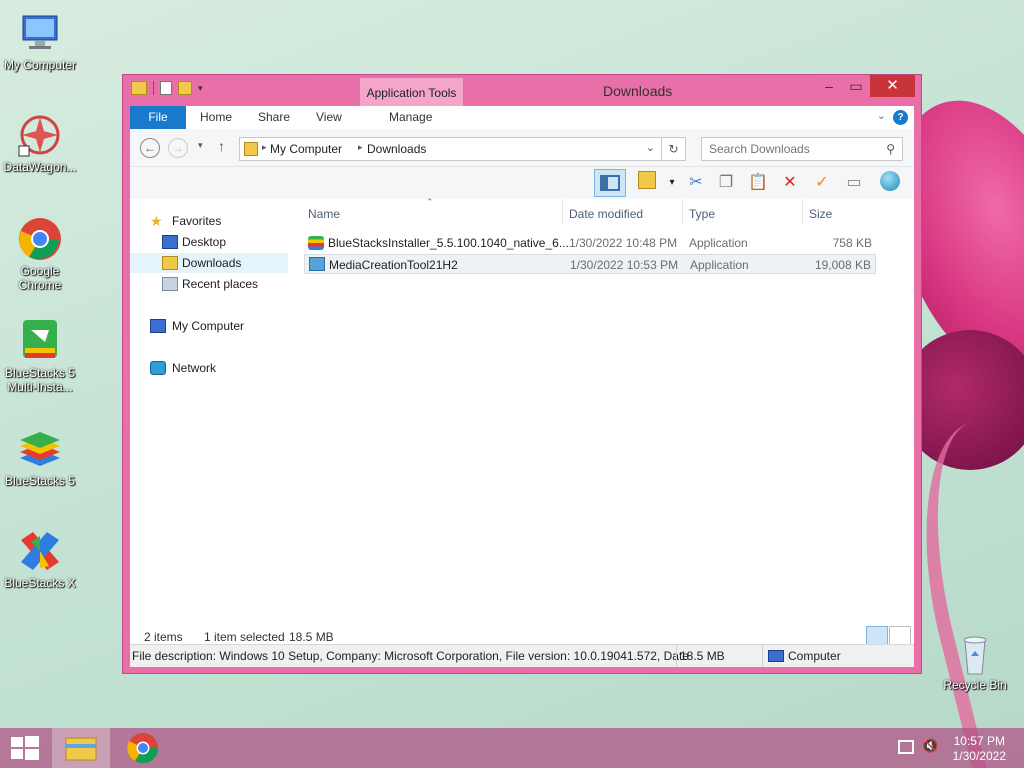 This screenshot has width=1024, height=768. What do you see at coordinates (306, 149) in the screenshot?
I see `breadcrumb-my-computer: My Computer` at bounding box center [306, 149].